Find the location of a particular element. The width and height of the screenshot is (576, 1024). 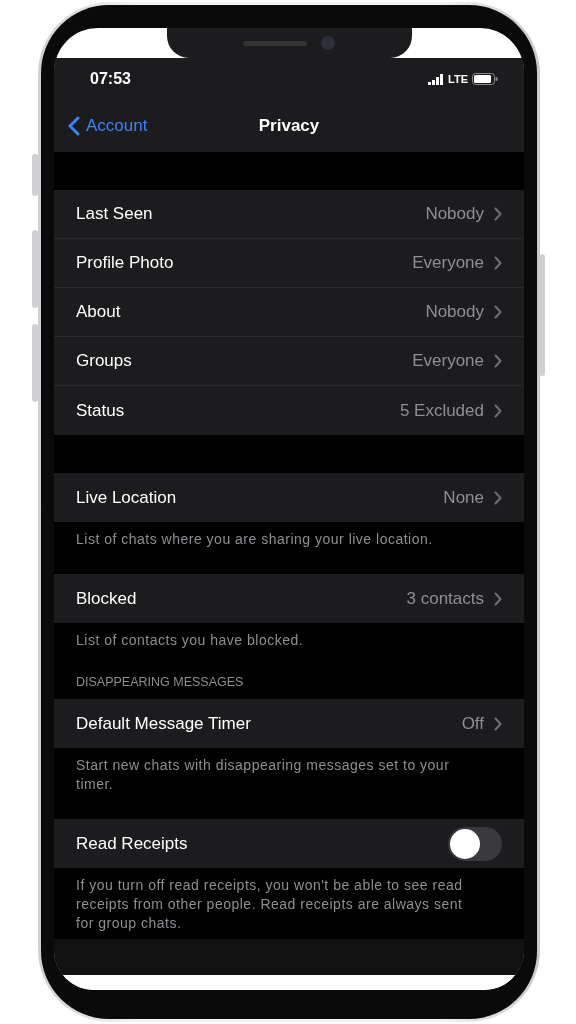

section-footer: Start new chats with disappearing messages set to your timer. is located at coordinates (289, 783).